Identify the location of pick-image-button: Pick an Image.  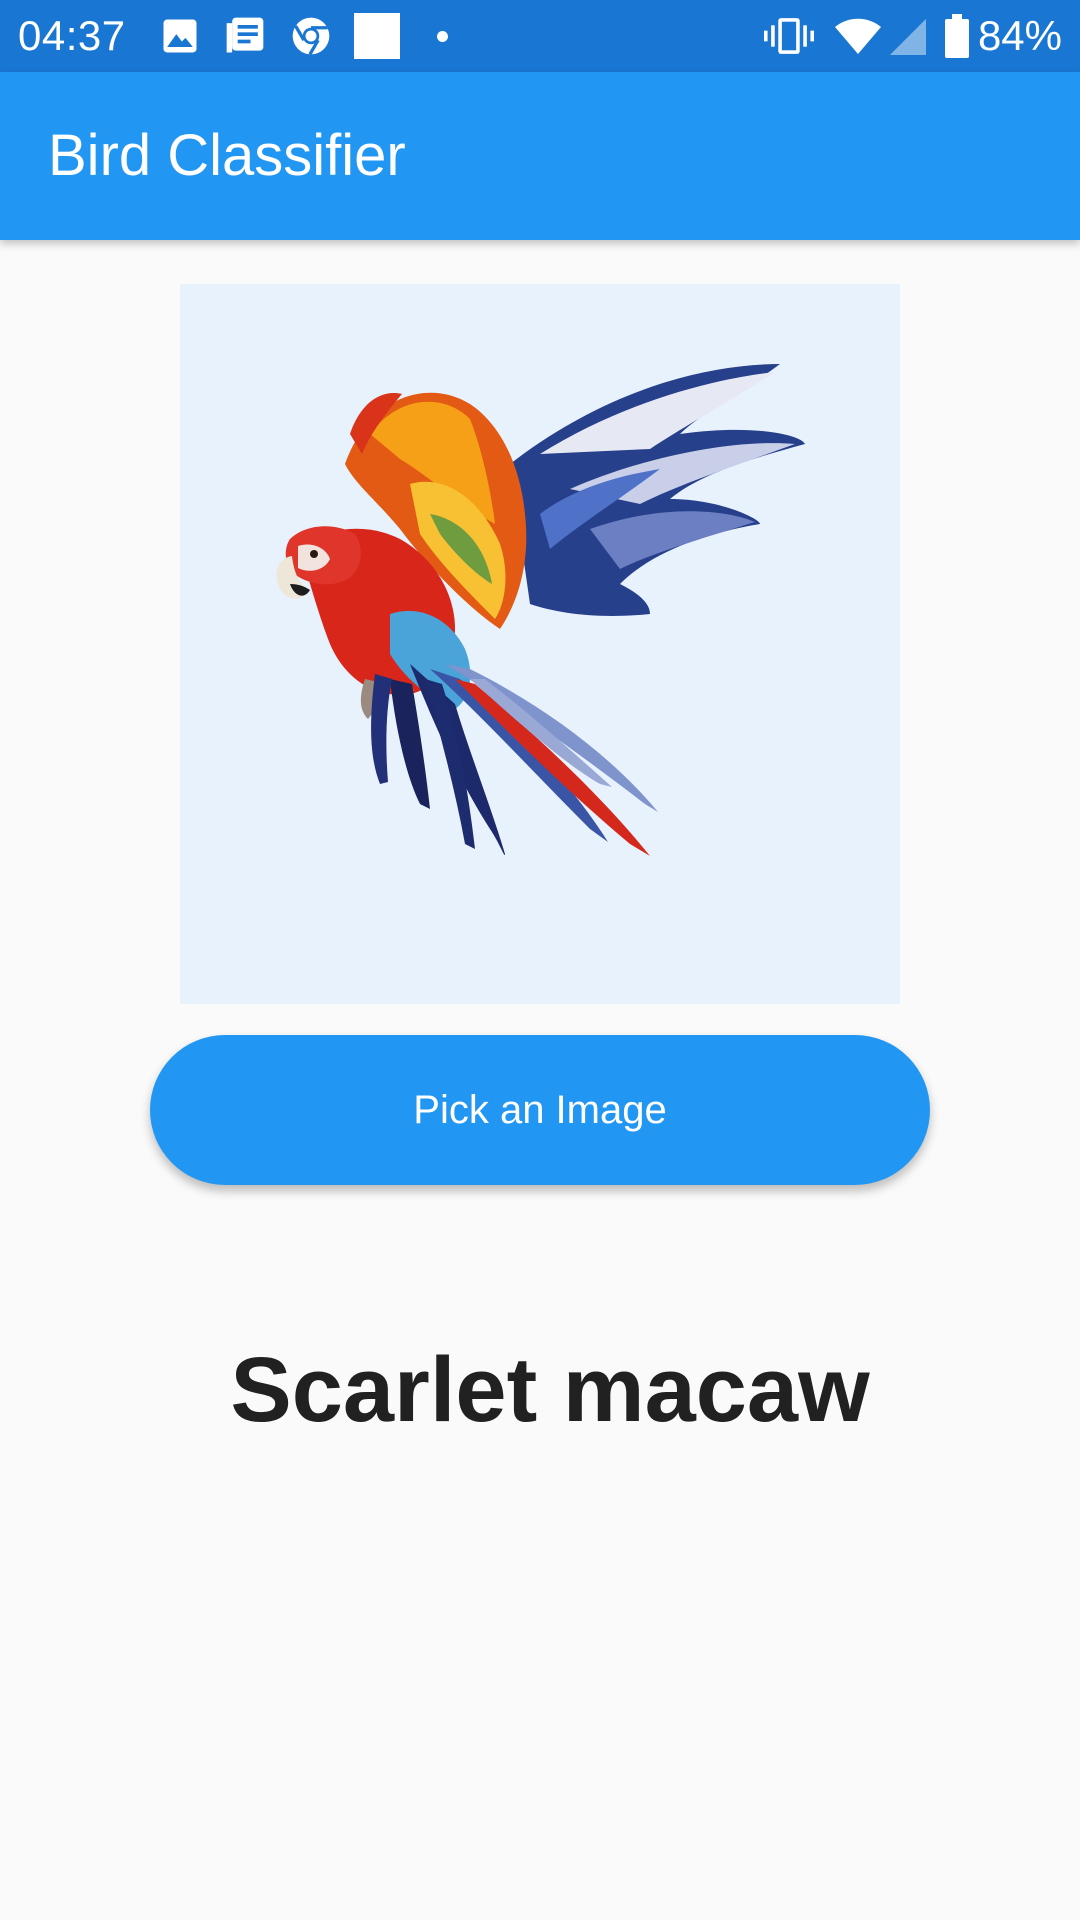
(540, 1110).